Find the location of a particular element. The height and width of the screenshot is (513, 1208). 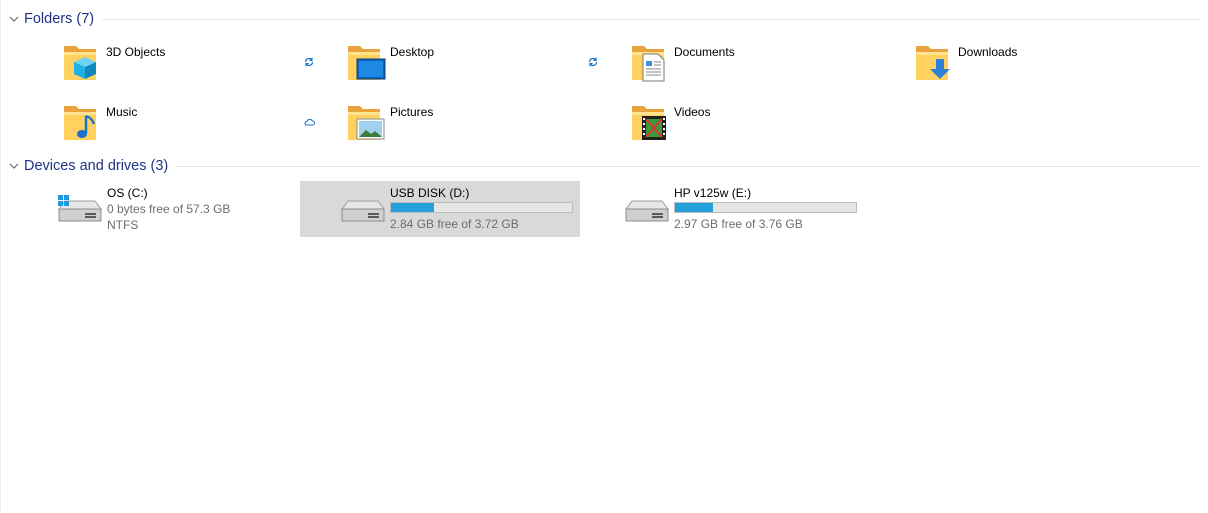

drive-d: USB DISK (D:) 2.84 GB free of 3.72 GB is located at coordinates (440, 209).